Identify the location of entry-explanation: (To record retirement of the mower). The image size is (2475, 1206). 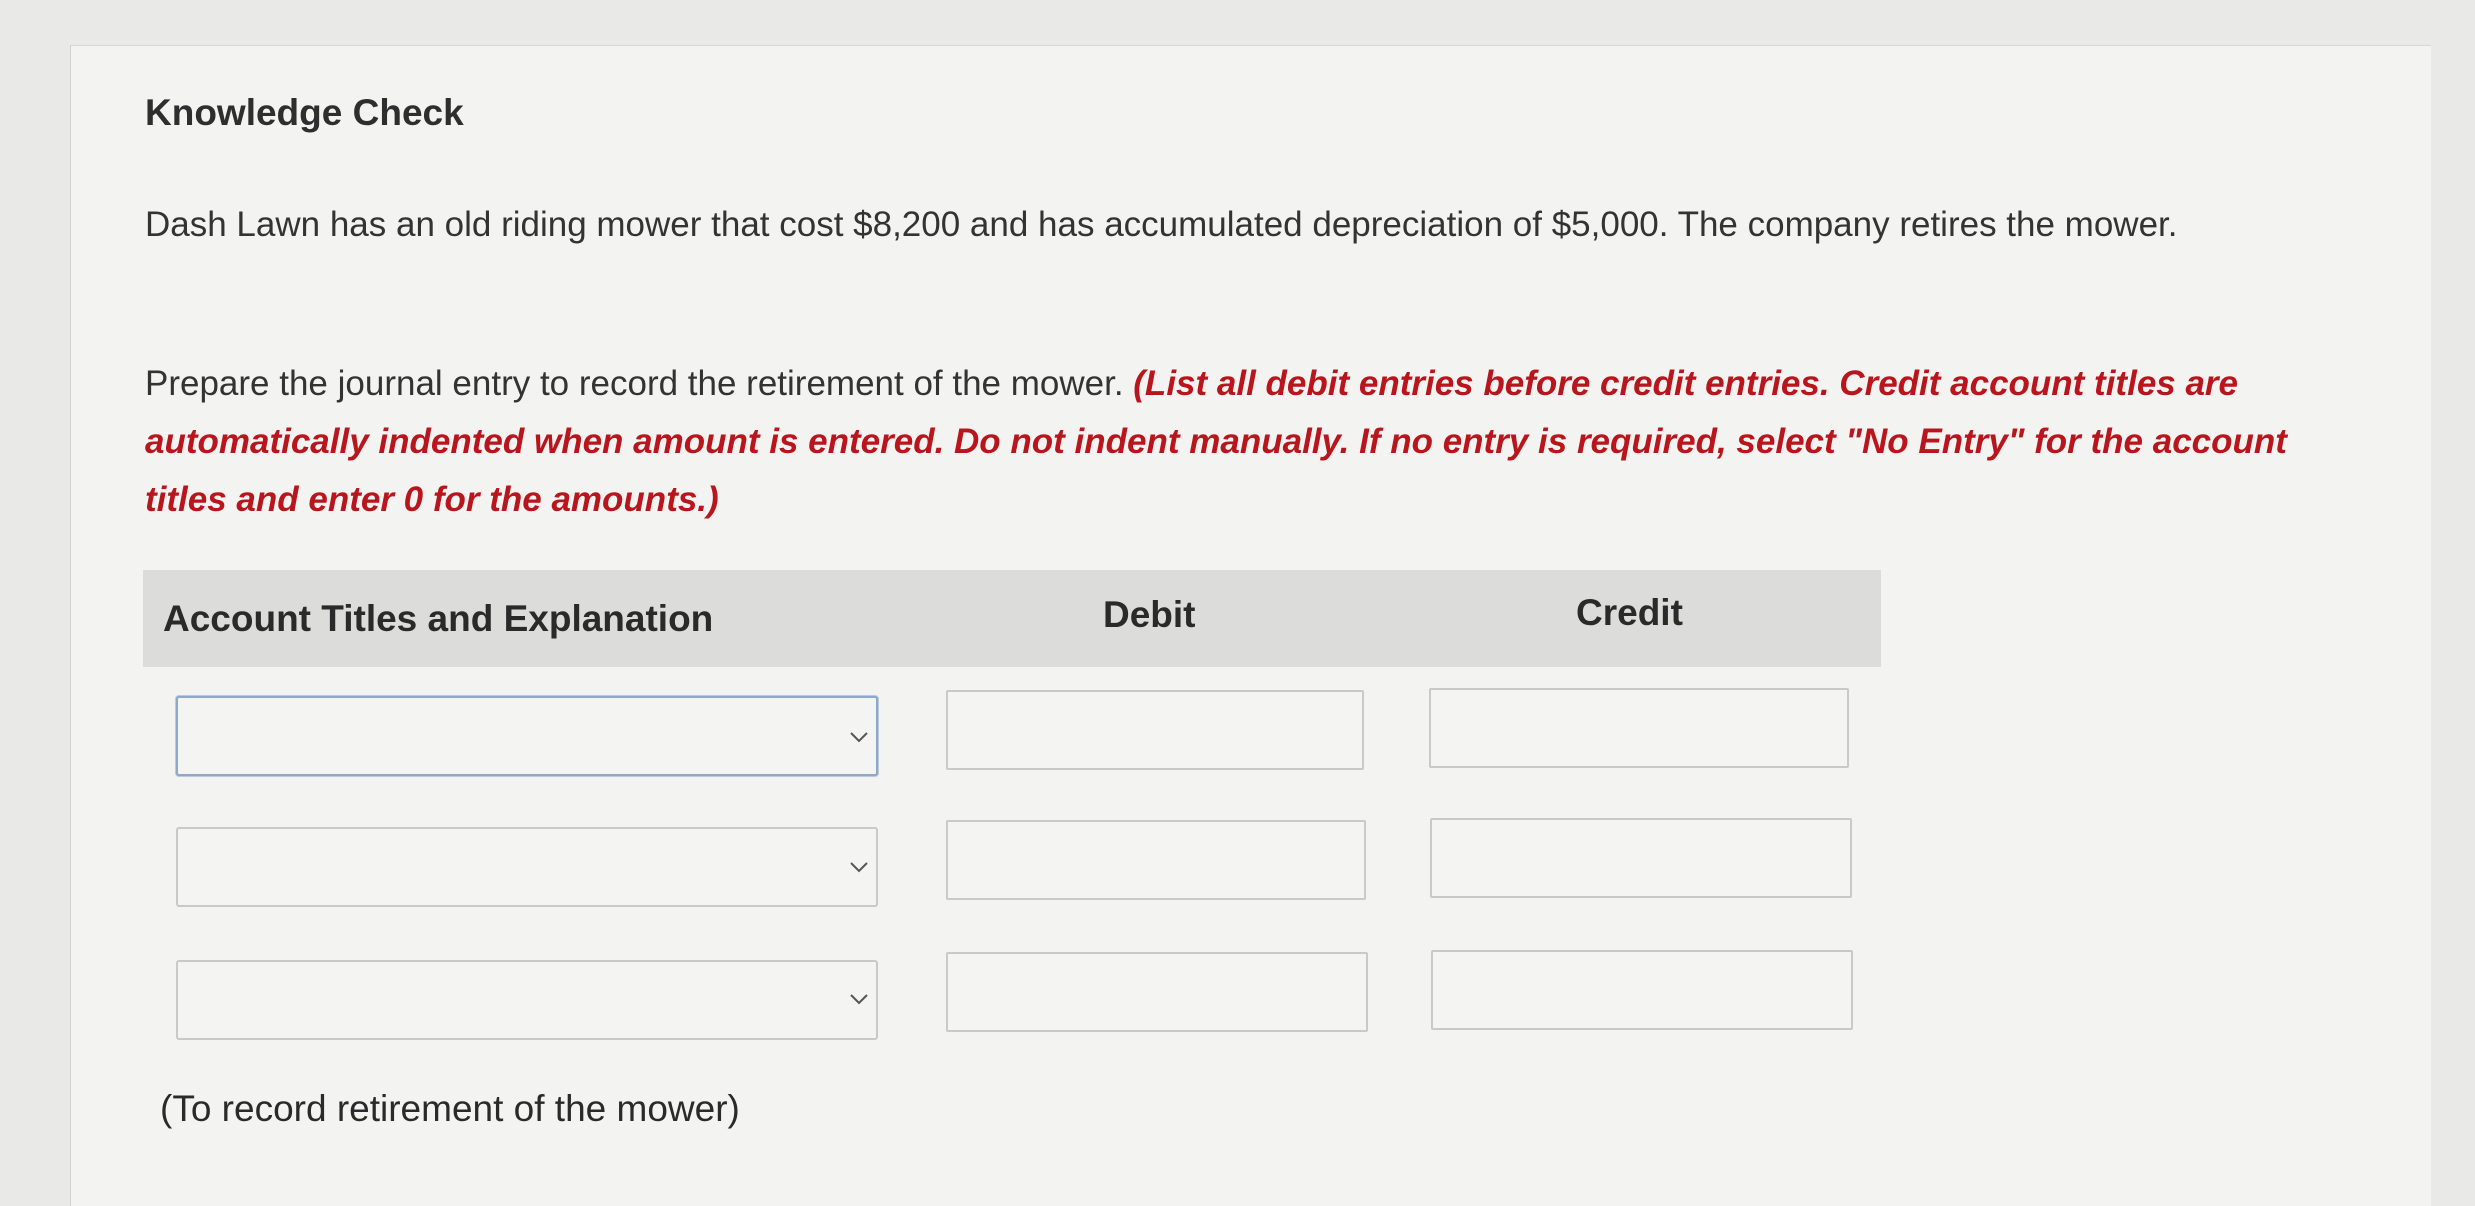
(450, 1108).